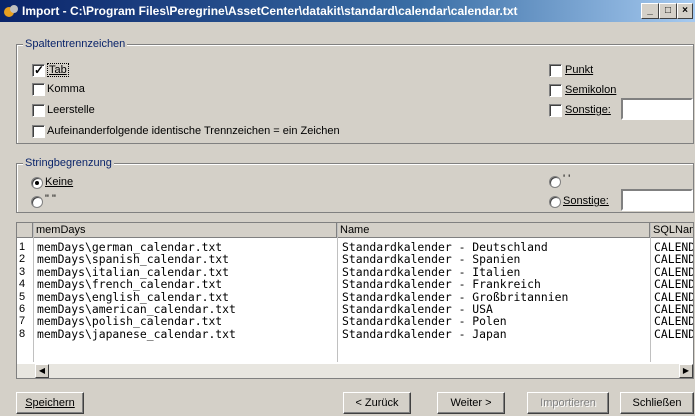  What do you see at coordinates (22, 259) in the screenshot?
I see `row-number: 2` at bounding box center [22, 259].